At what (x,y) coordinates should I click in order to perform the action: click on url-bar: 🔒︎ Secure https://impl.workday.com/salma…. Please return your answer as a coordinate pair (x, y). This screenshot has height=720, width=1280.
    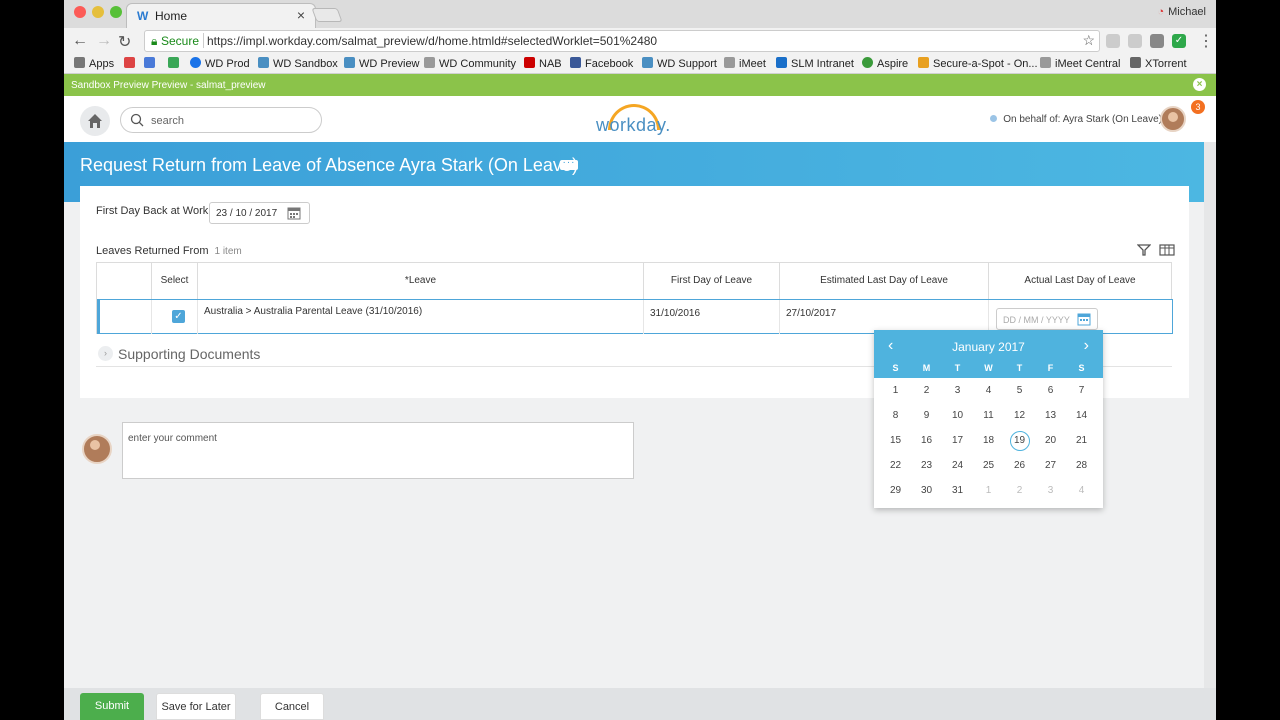
    Looking at the image, I should click on (622, 41).